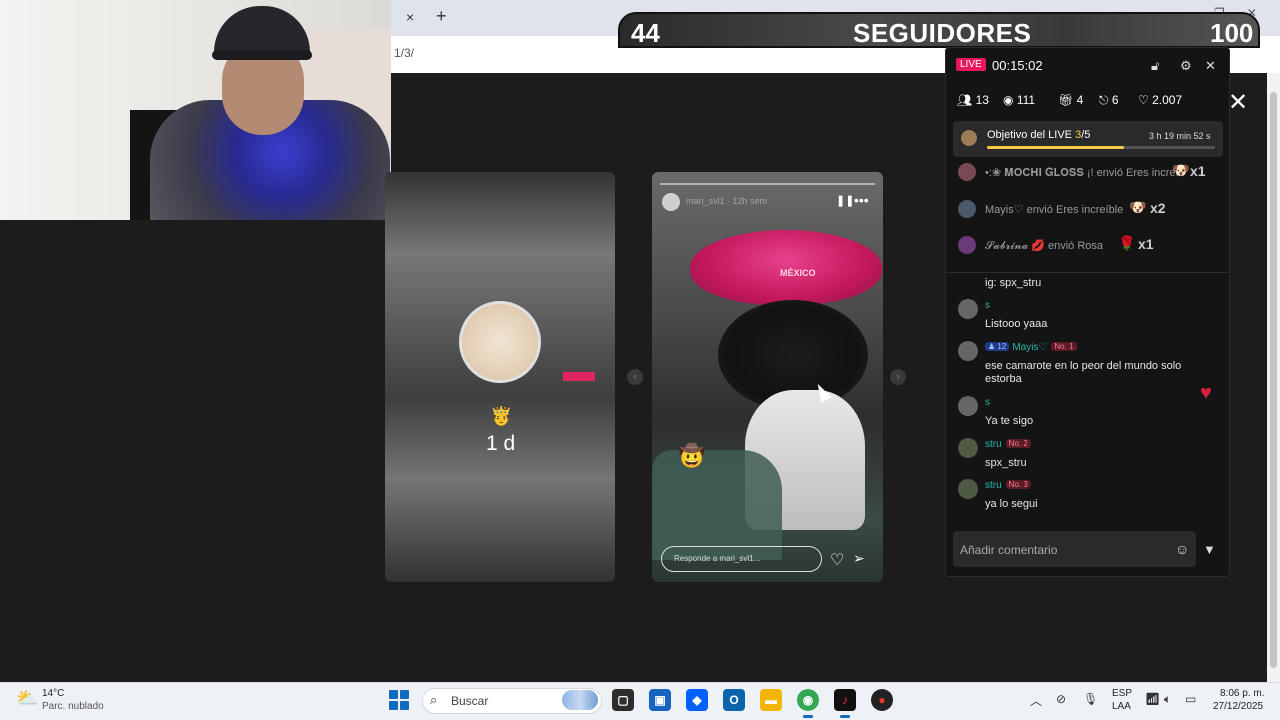  I want to click on chat-username-row: stru No. 3, so click(1008, 485).